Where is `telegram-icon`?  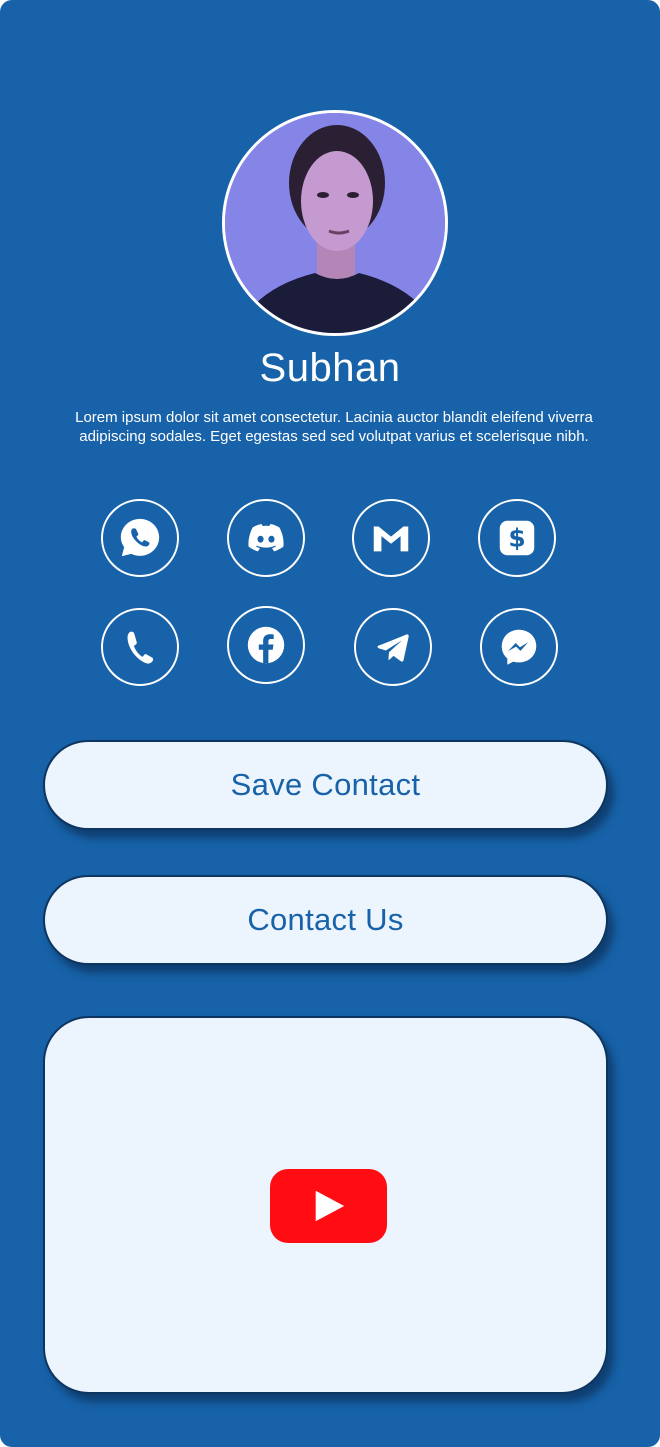 telegram-icon is located at coordinates (393, 648).